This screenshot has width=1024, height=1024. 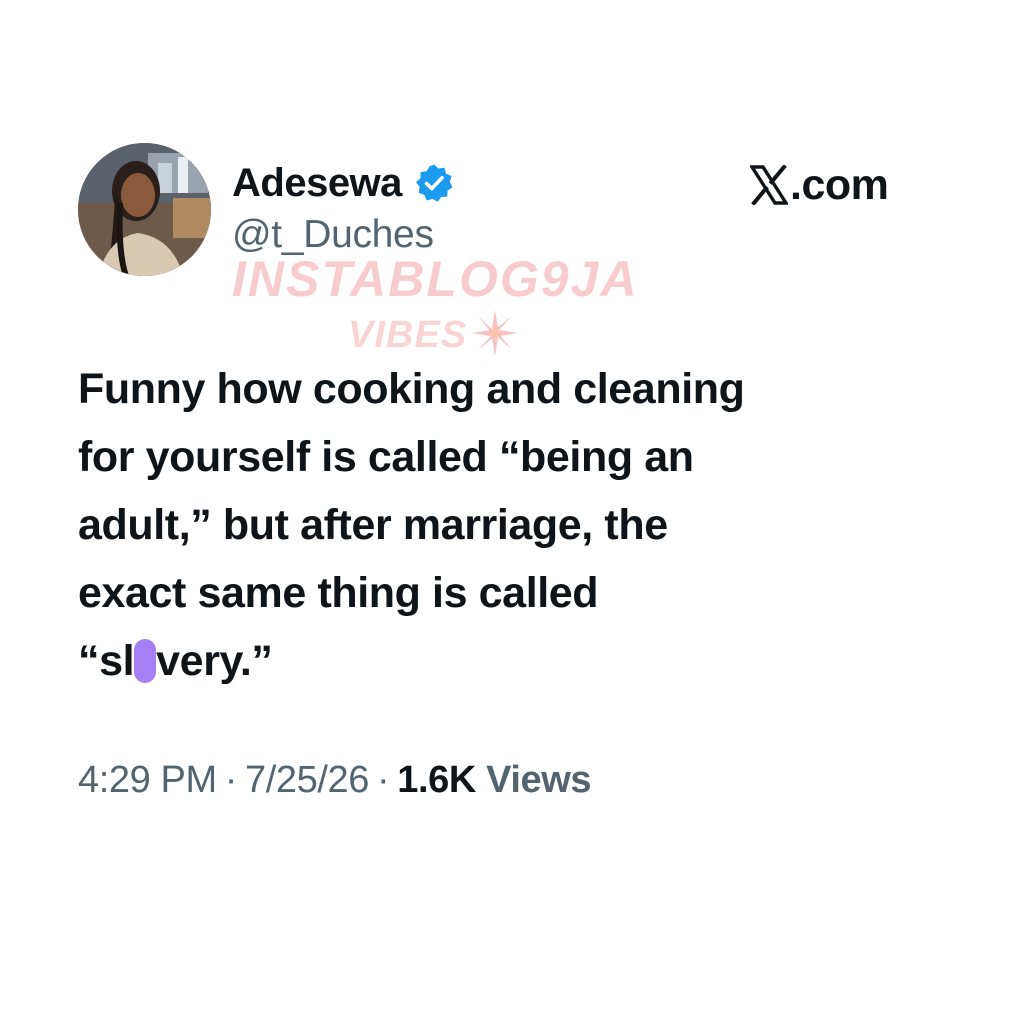 I want to click on tweet-date: 7/25/26, so click(x=307, y=780).